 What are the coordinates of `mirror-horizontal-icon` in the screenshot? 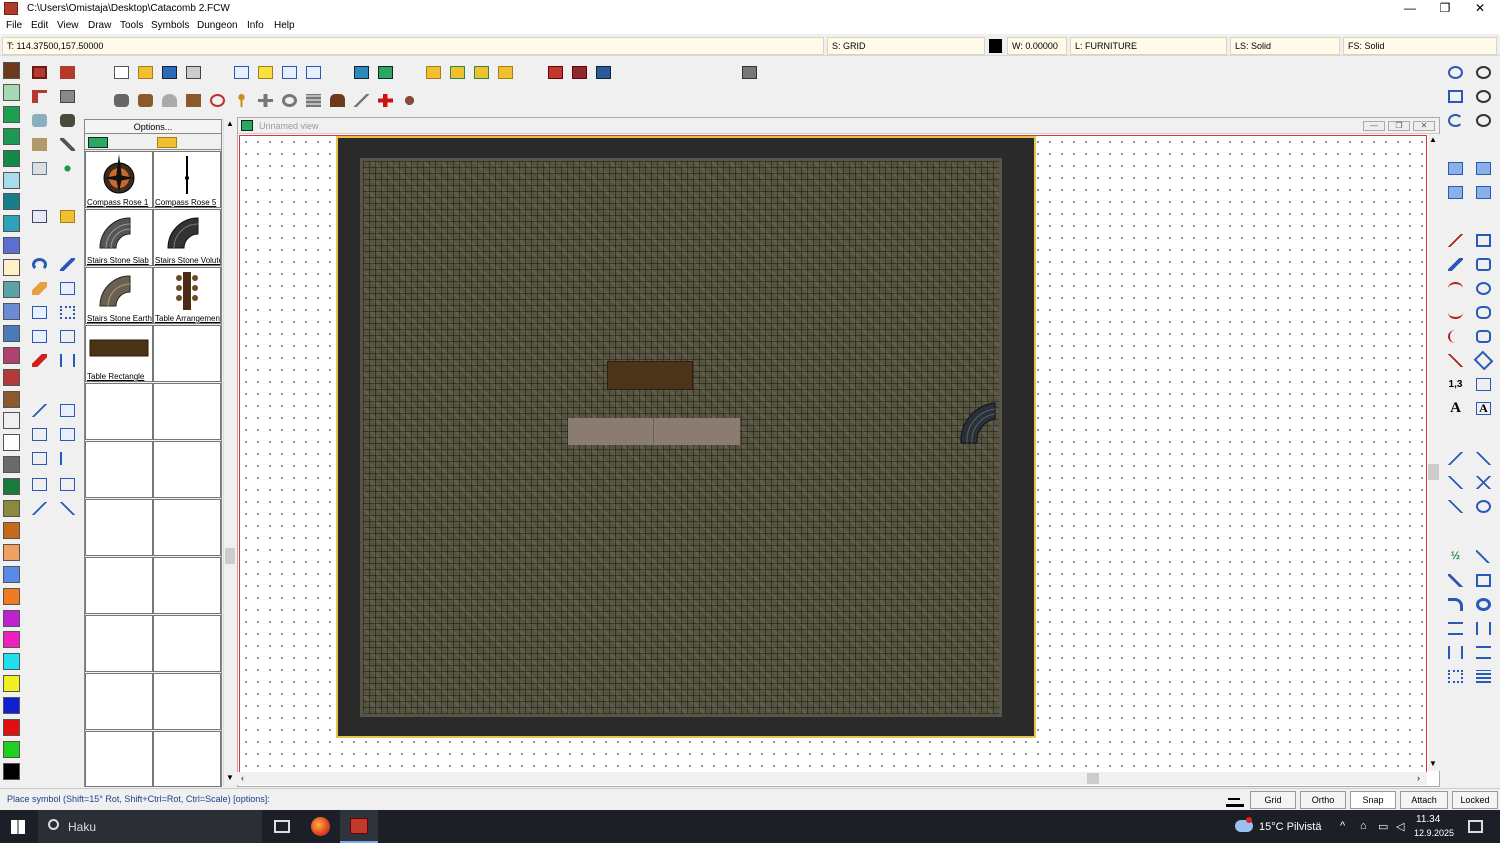 It's located at (1455, 628).